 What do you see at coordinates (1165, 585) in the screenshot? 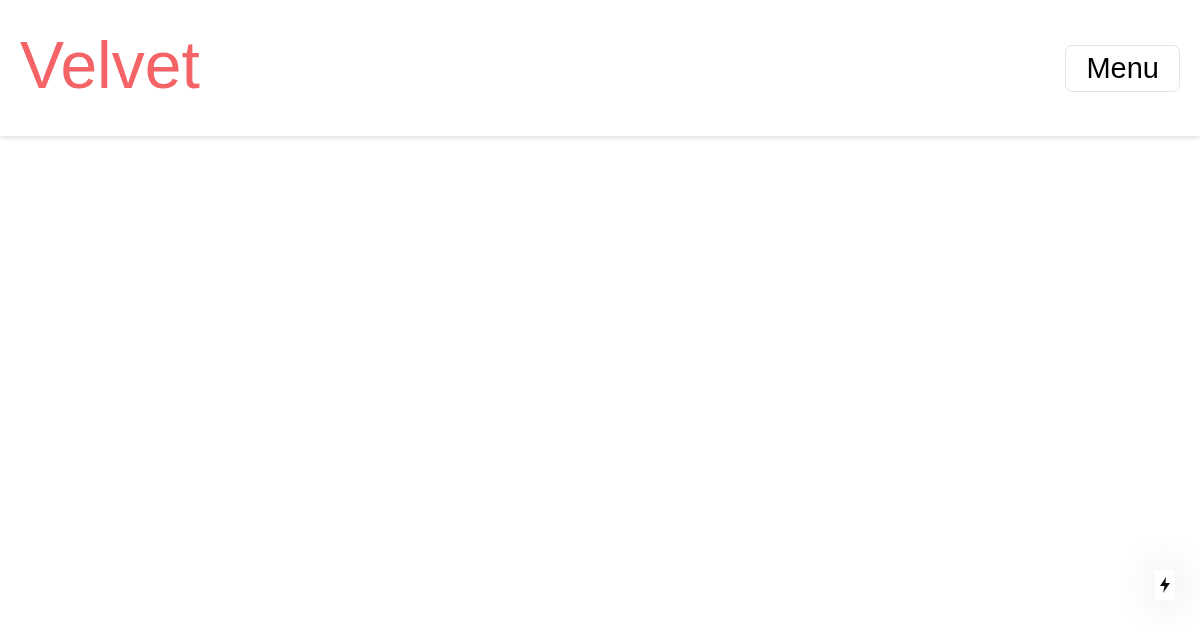
I see `lightning-icon` at bounding box center [1165, 585].